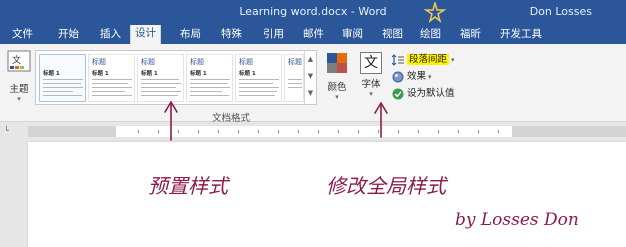 This screenshot has height=247, width=626. Describe the element at coordinates (188, 186) in the screenshot. I see `annotation-preset-styles: 预置样式` at that location.